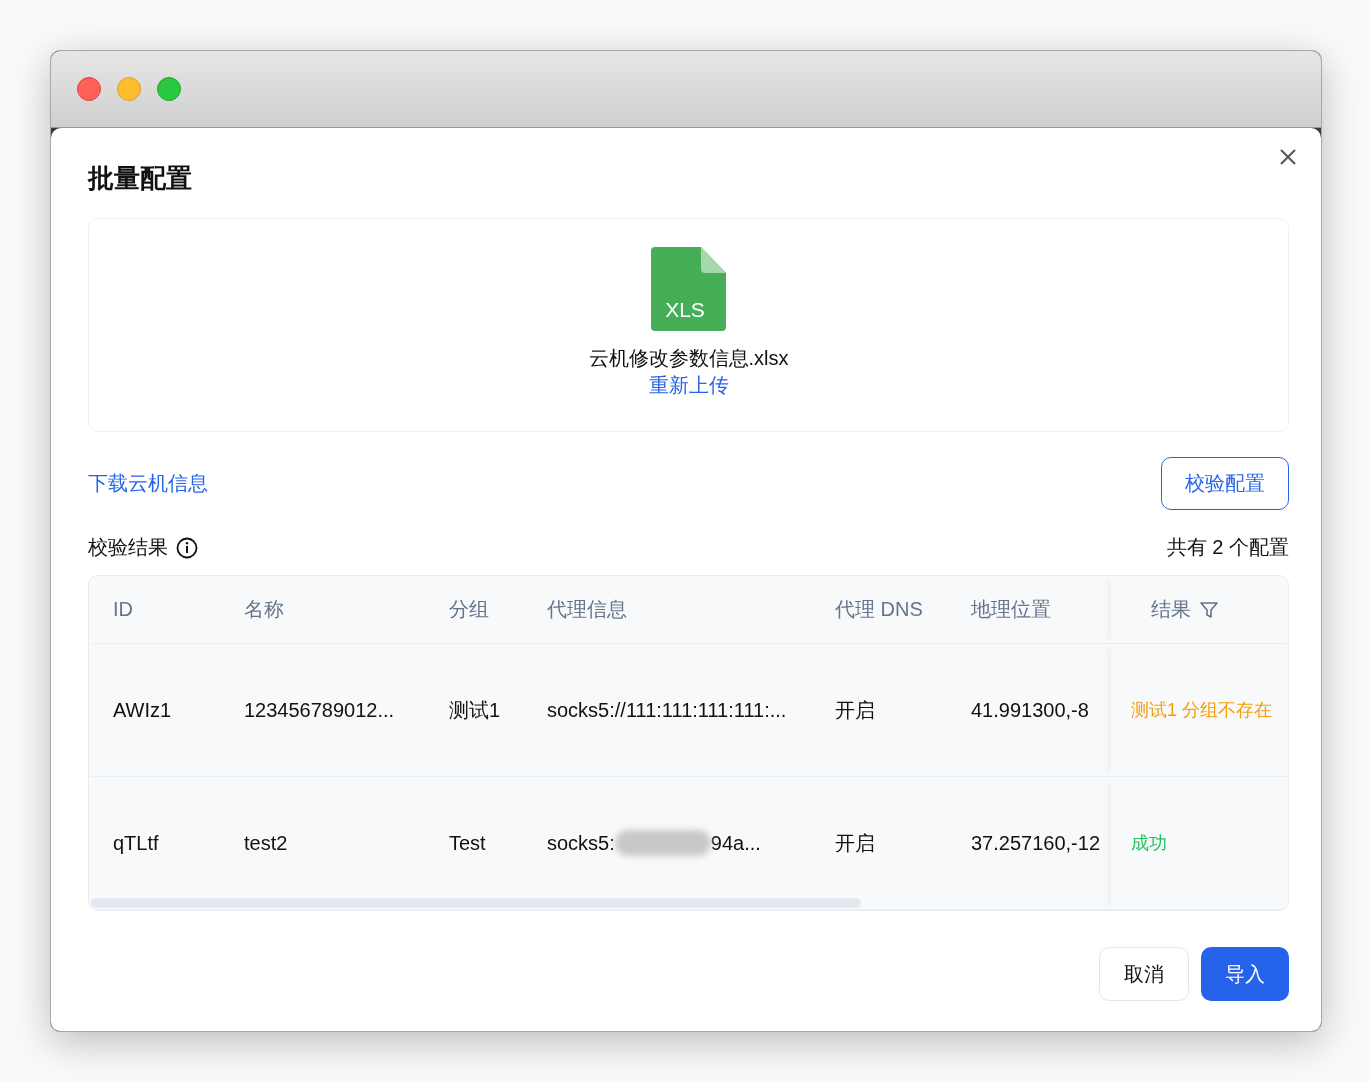 The image size is (1371, 1082). I want to click on column-header: 分组, so click(469, 609).